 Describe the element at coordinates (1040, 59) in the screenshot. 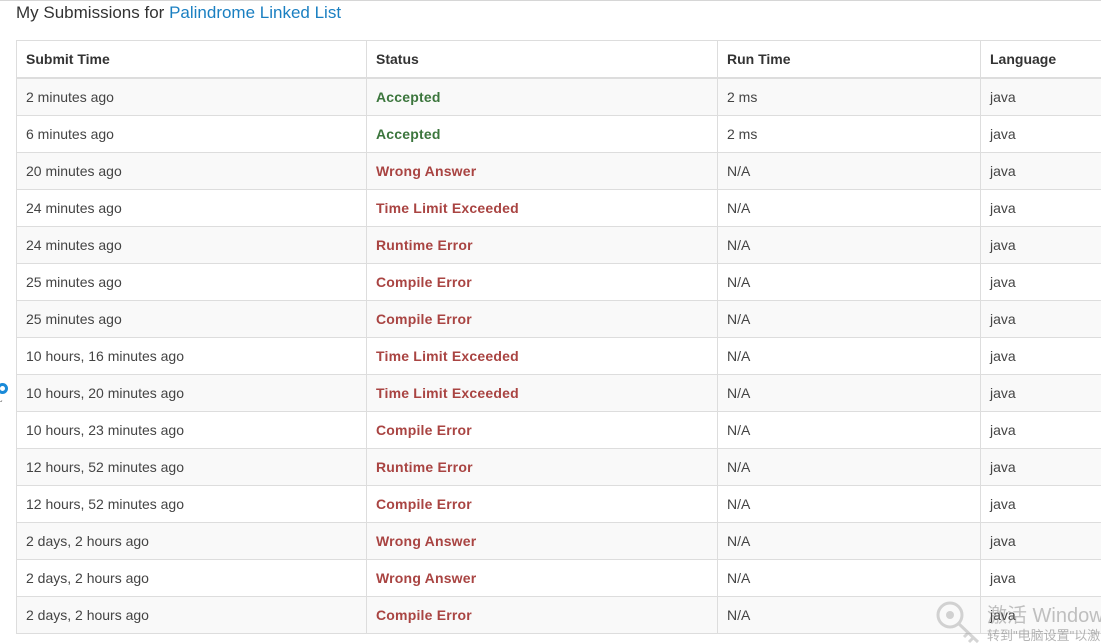

I see `header-language: Language` at that location.